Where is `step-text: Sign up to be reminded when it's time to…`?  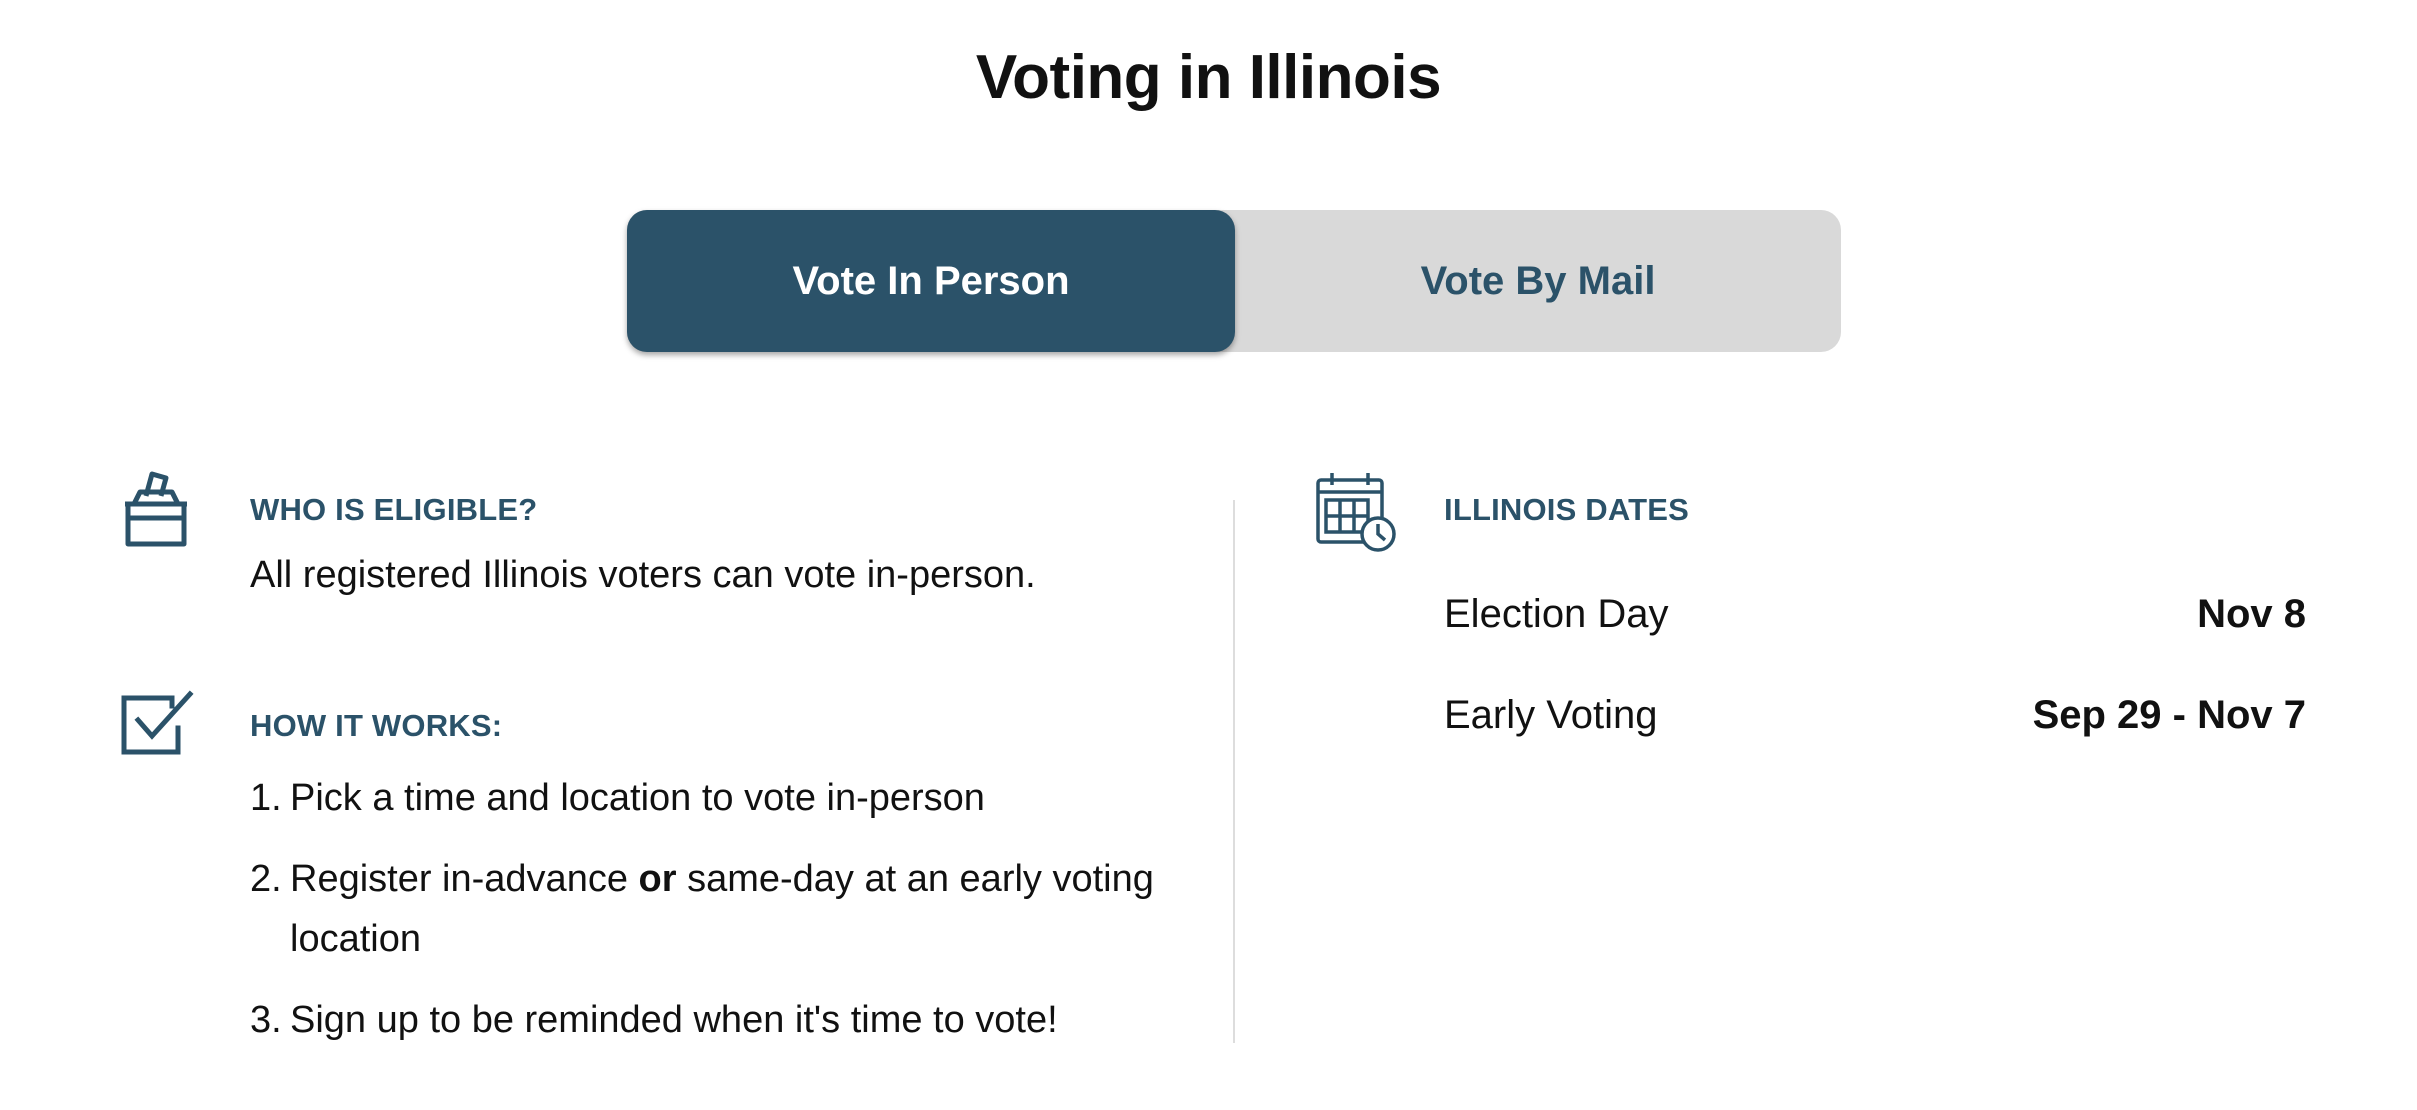
step-text: Sign up to be reminded when it's time to… is located at coordinates (674, 1020).